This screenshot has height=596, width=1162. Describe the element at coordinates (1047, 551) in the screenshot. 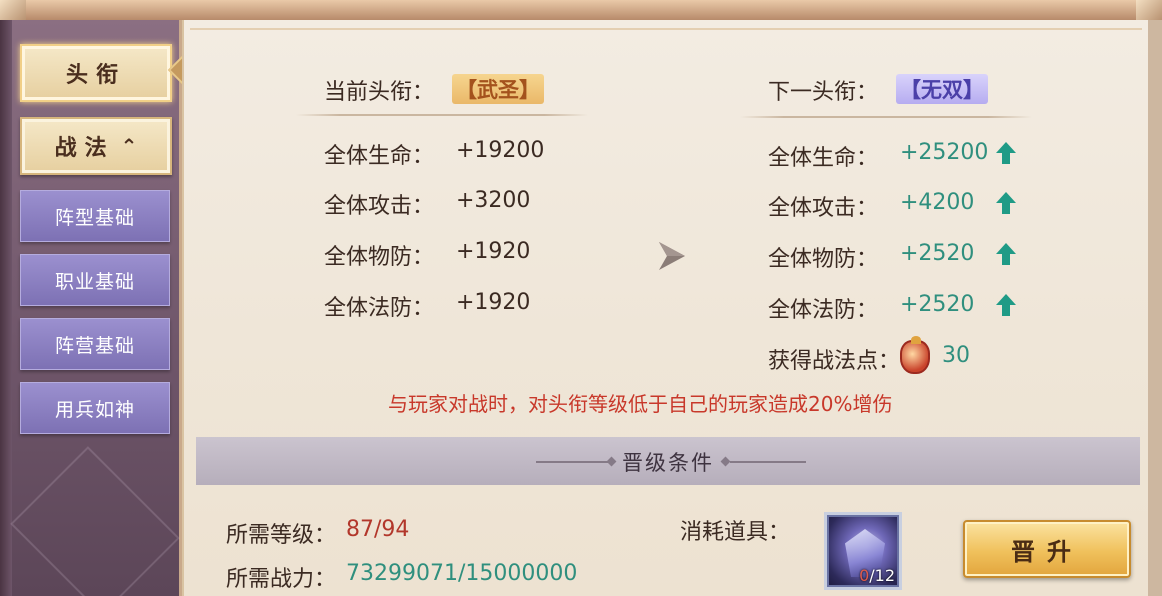

I see `promote-button-label: 晋升` at that location.